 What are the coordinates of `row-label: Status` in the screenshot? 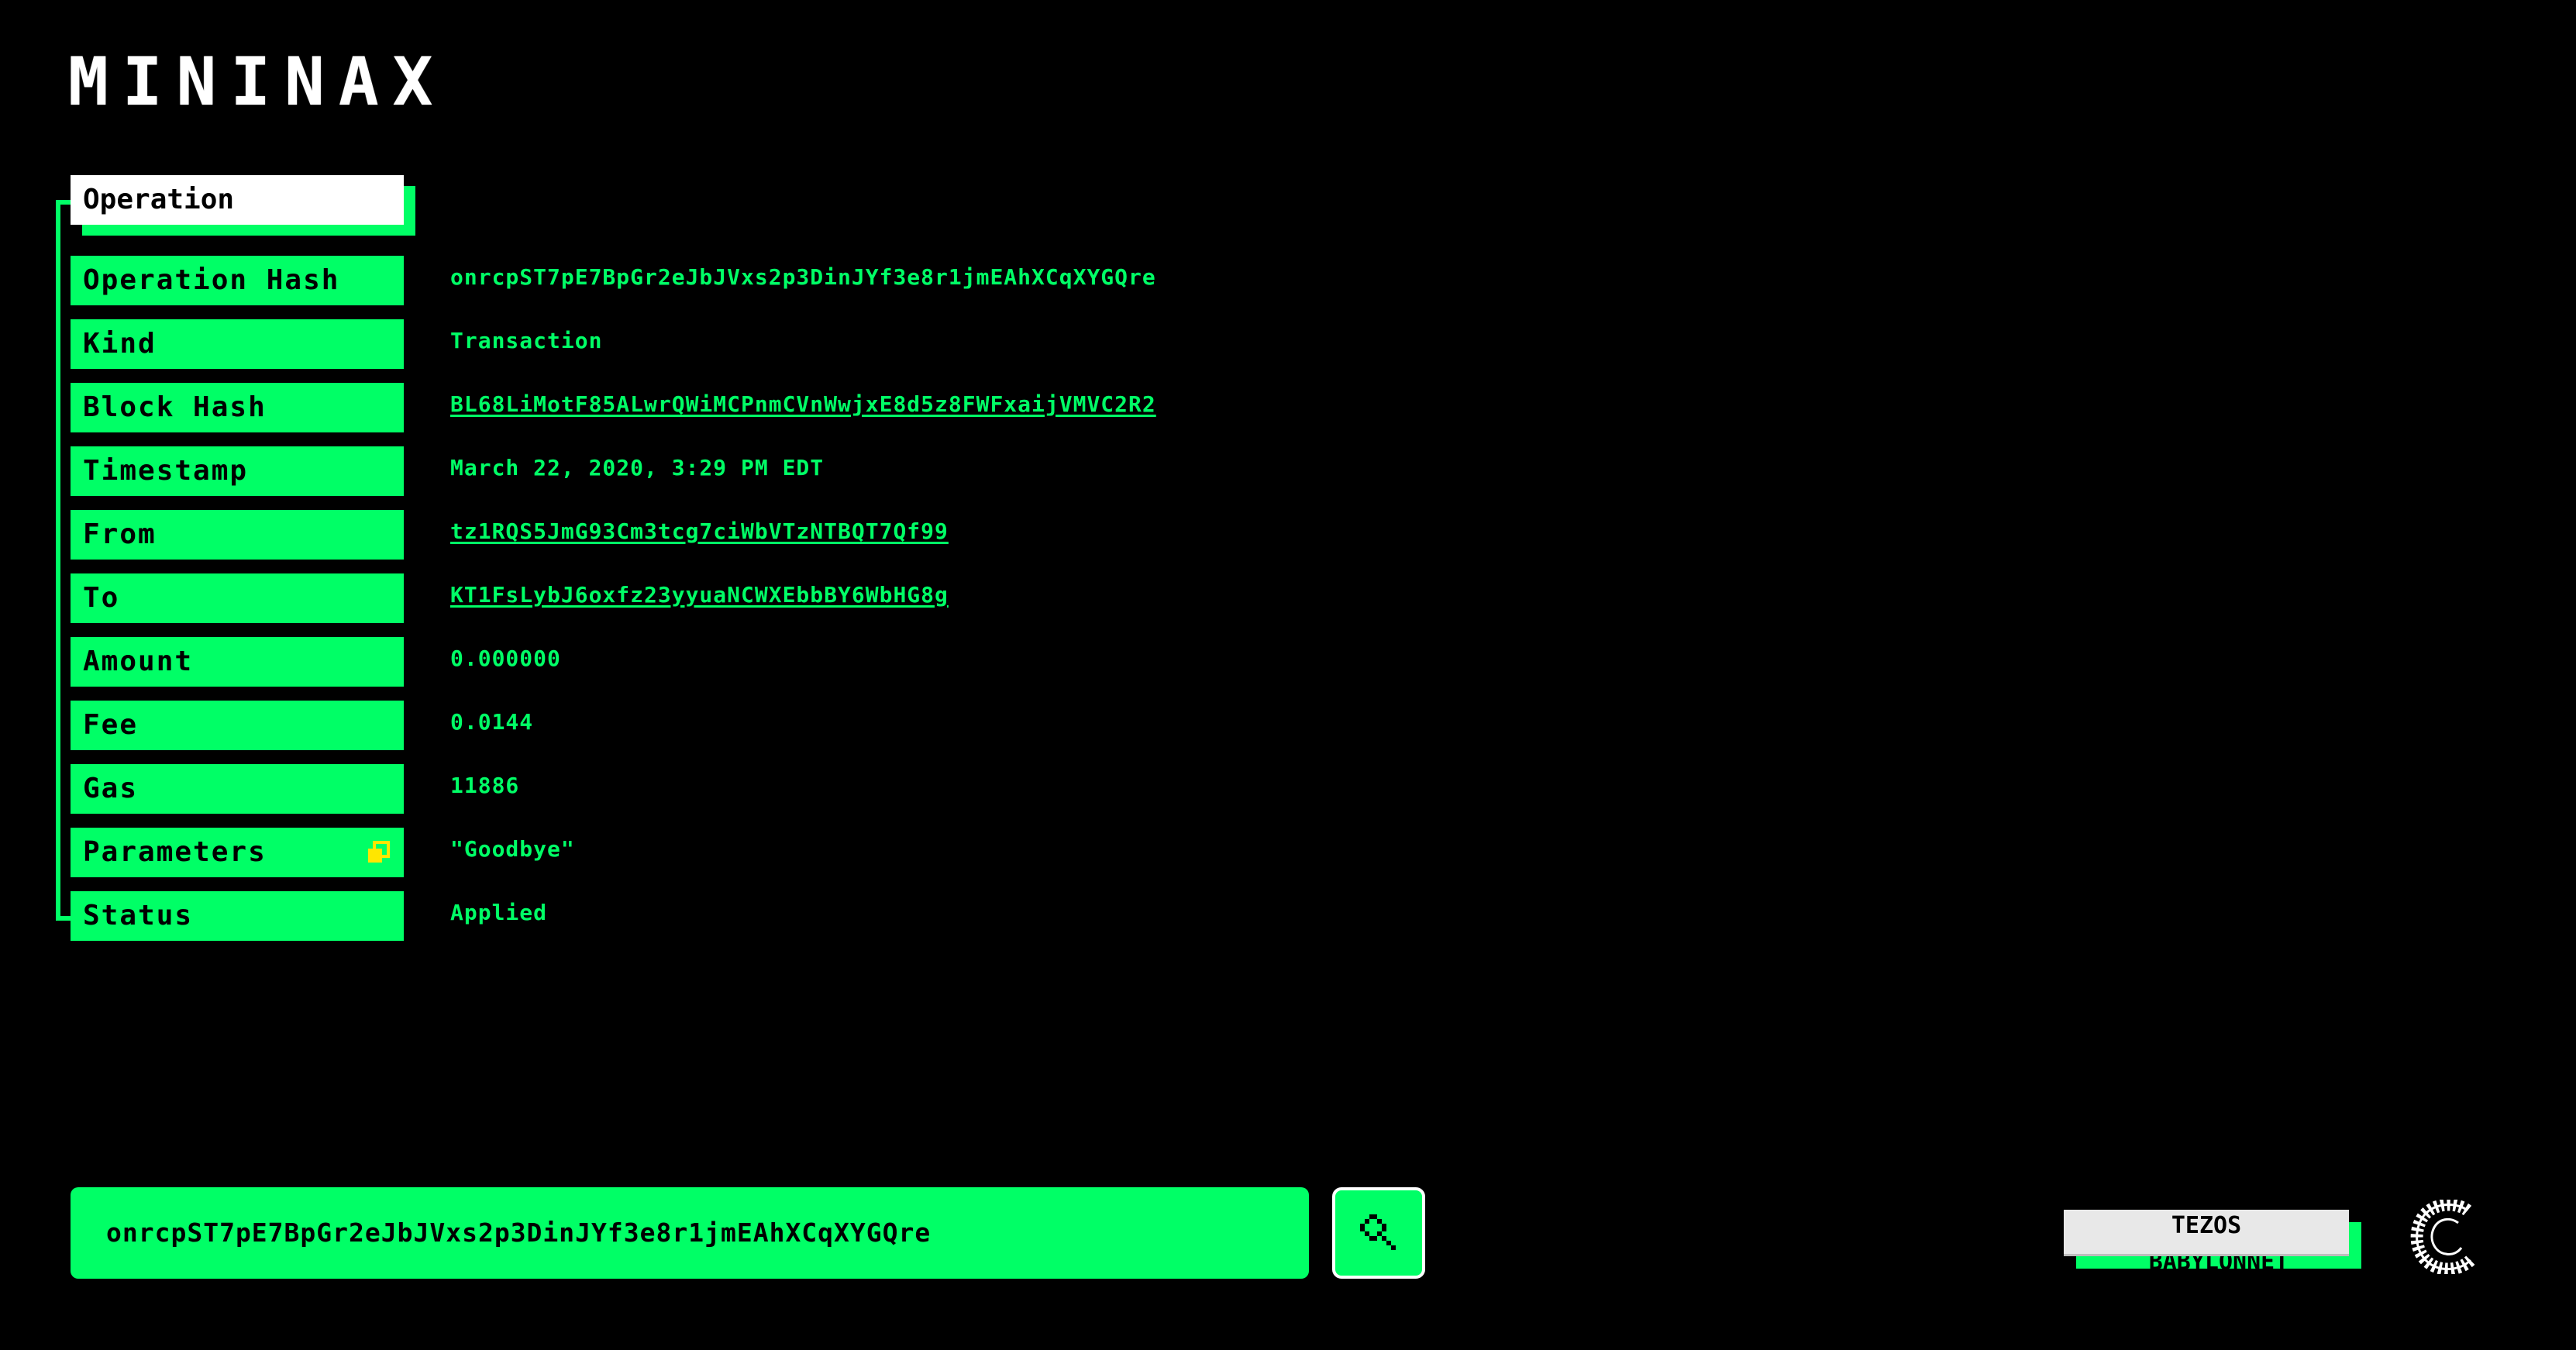 It's located at (237, 916).